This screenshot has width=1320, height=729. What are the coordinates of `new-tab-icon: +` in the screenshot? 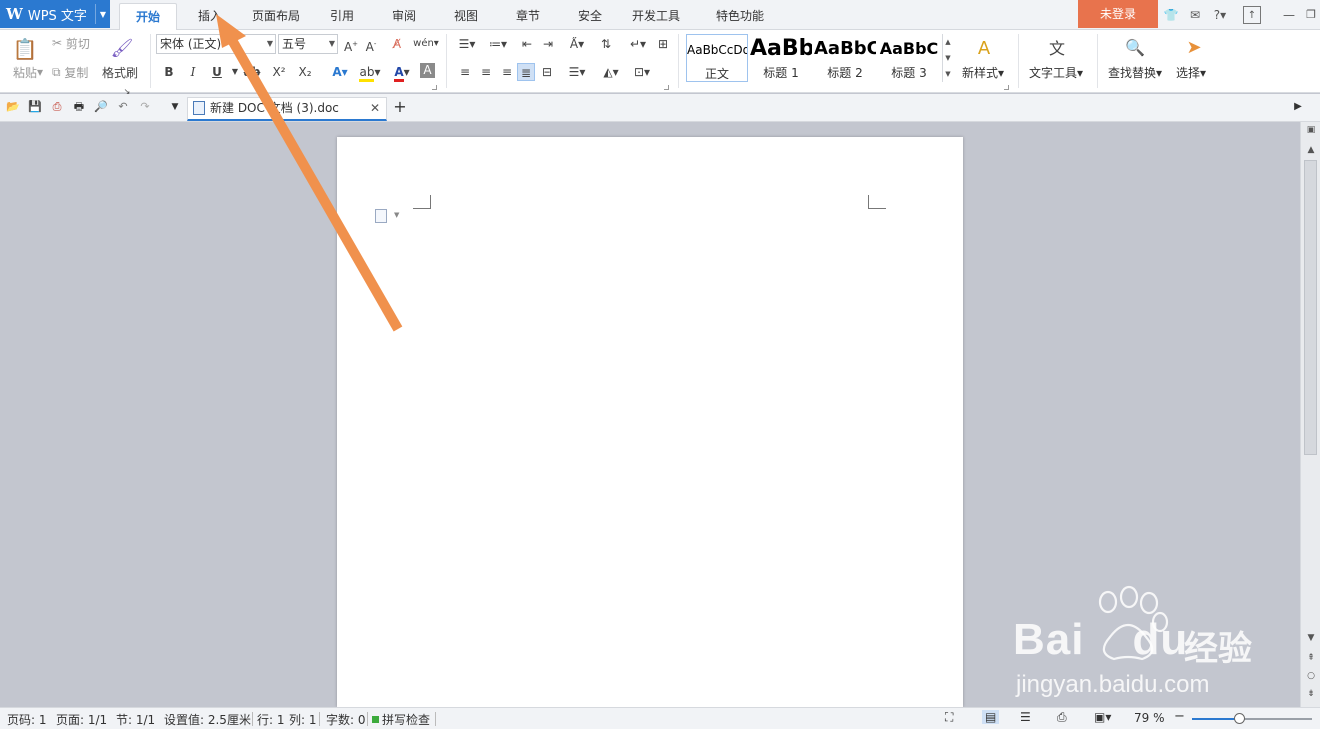 It's located at (400, 107).